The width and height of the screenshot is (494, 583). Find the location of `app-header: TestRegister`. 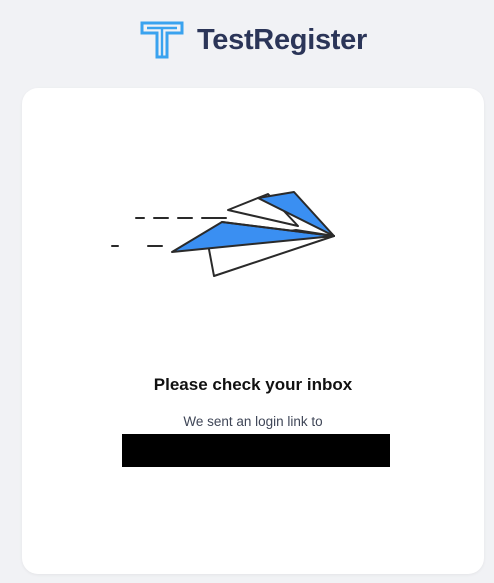

app-header: TestRegister is located at coordinates (247, 40).